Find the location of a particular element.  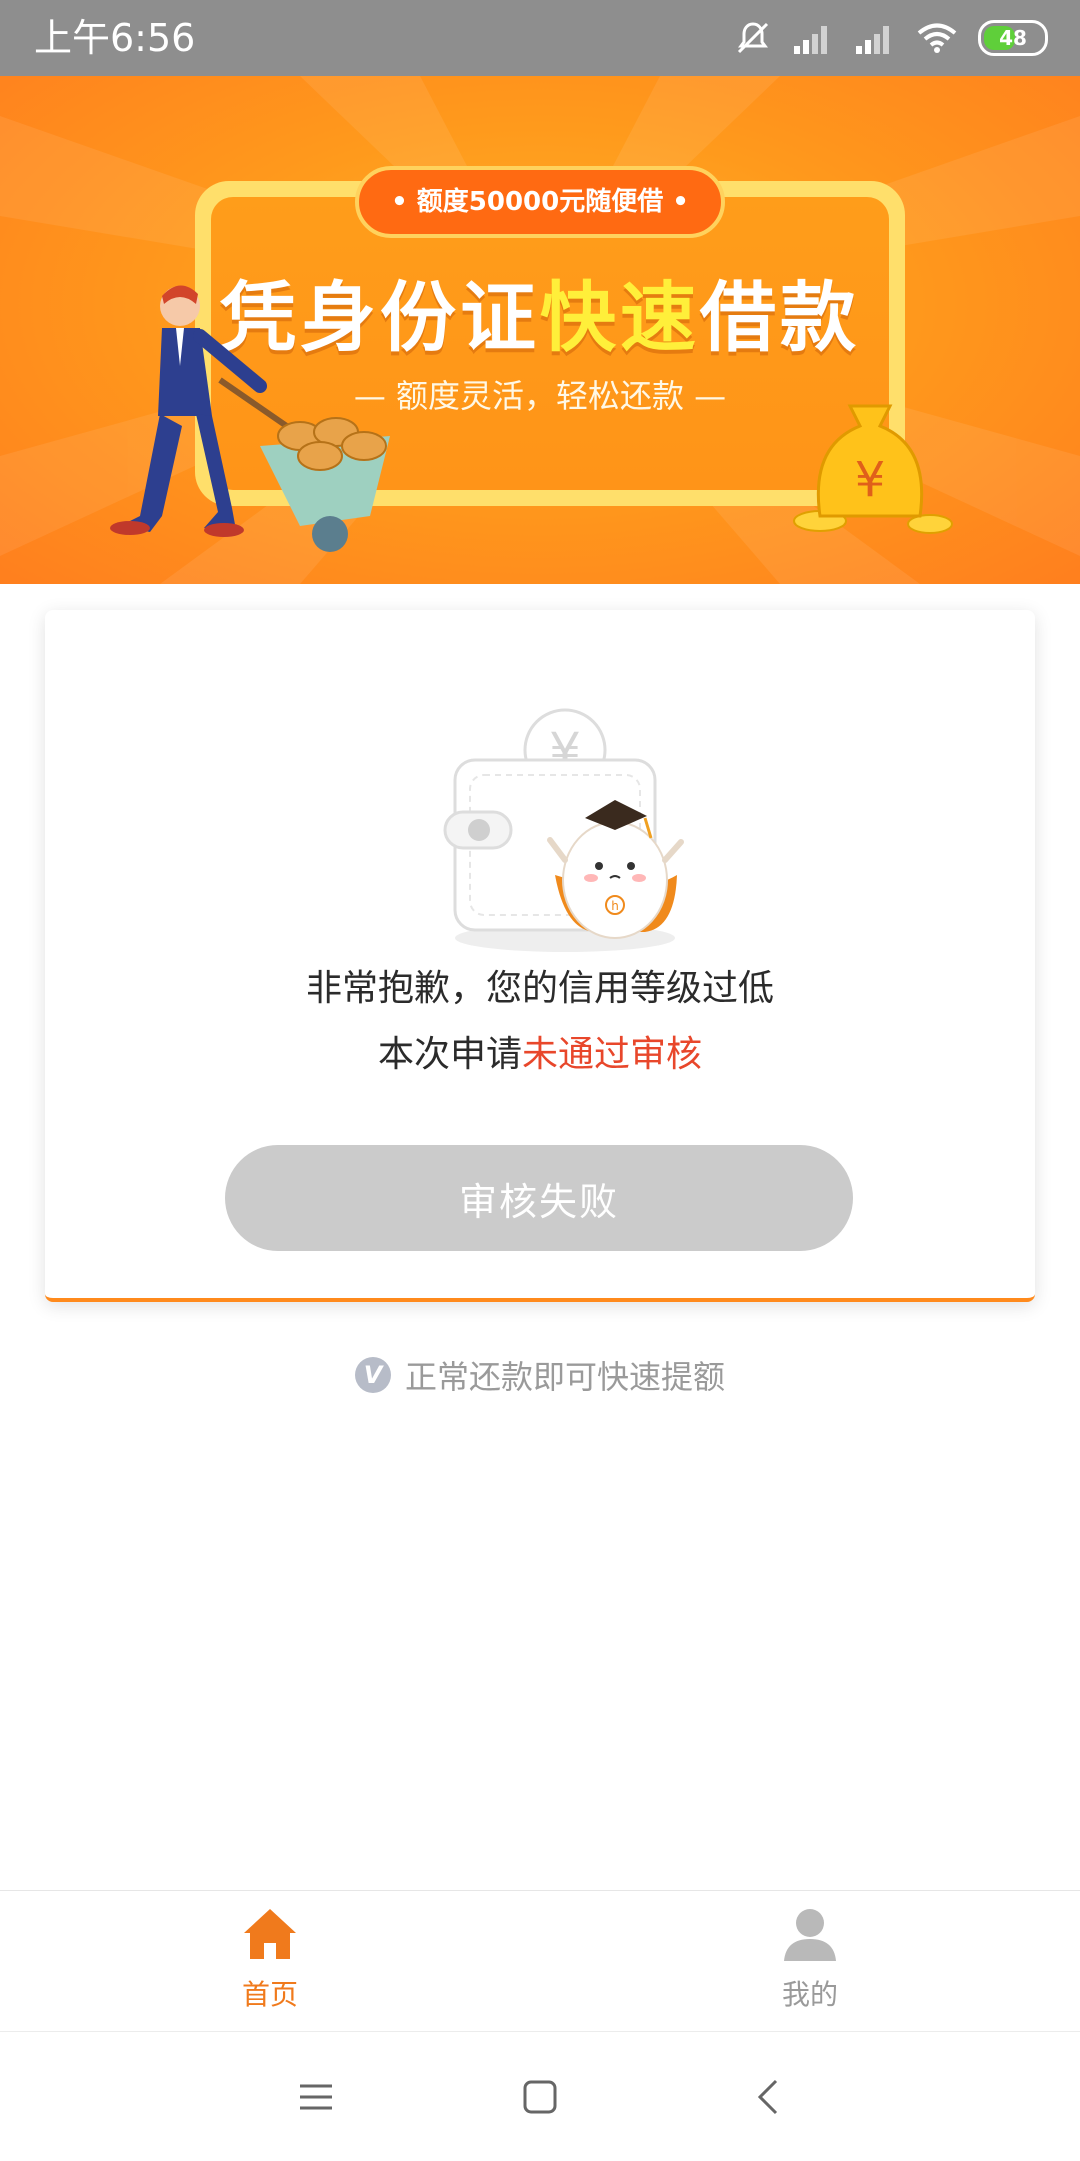

bottom-nav: 首页 我的 is located at coordinates (540, 1960).